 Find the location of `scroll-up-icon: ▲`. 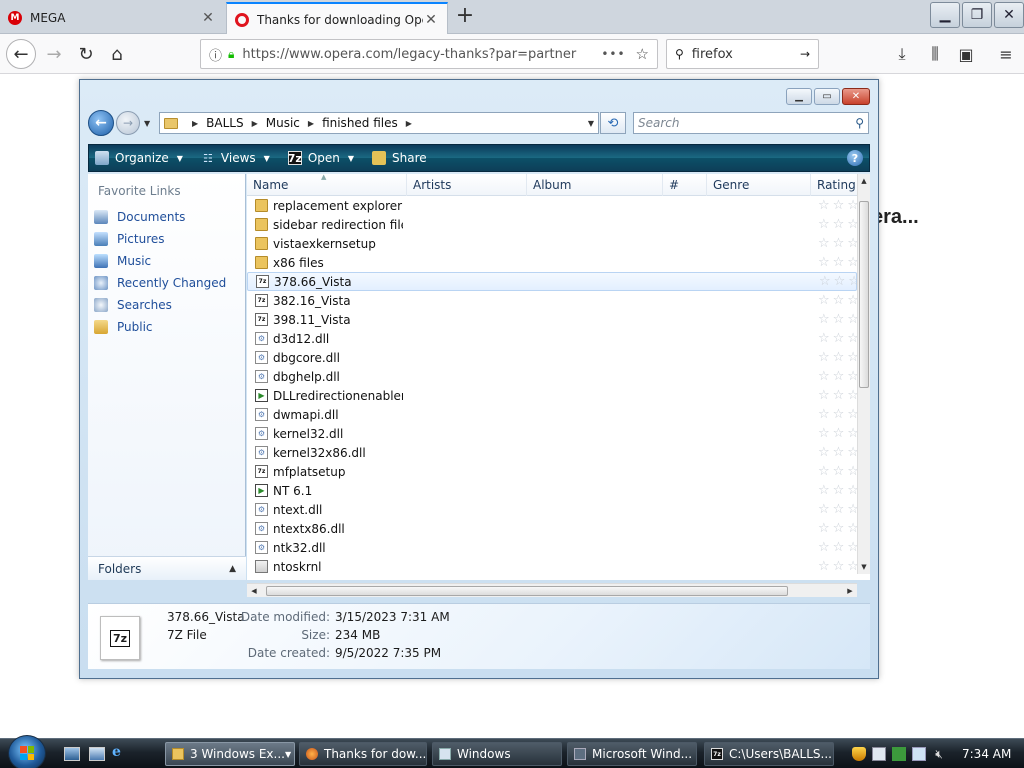

scroll-up-icon: ▲ is located at coordinates (864, 181).